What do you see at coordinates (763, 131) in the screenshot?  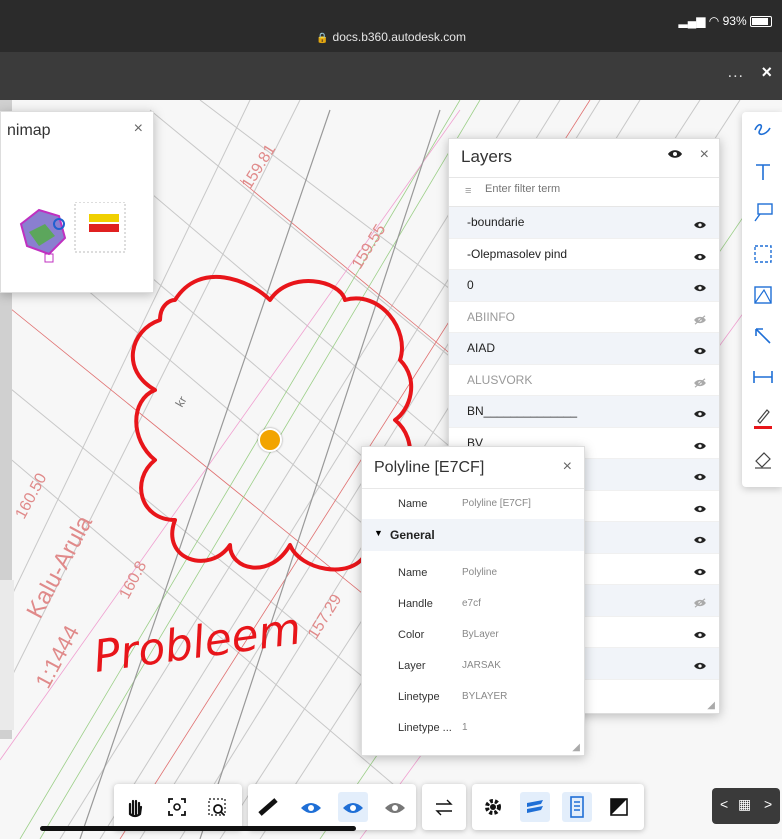 I see `freehand-icon` at bounding box center [763, 131].